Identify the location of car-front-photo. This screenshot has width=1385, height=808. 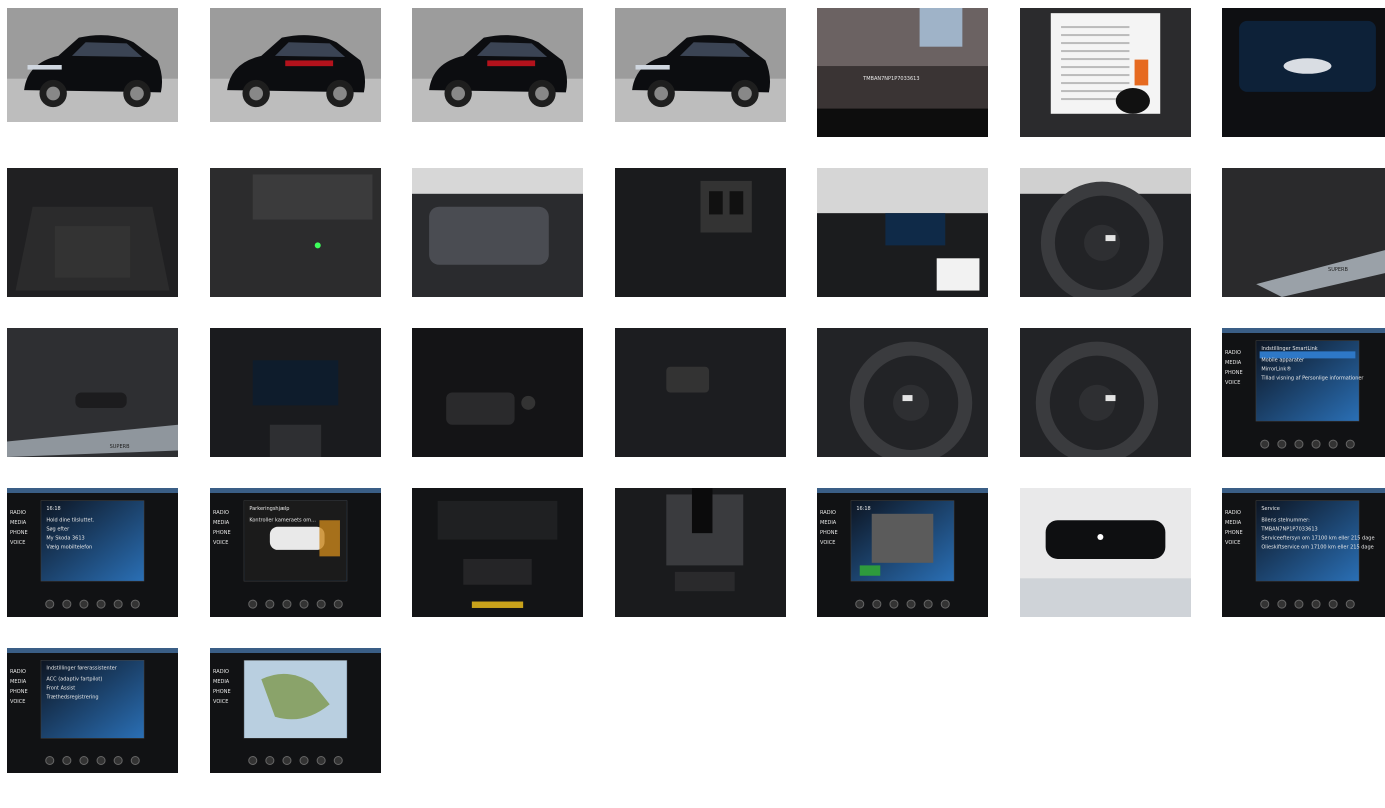
(700, 65).